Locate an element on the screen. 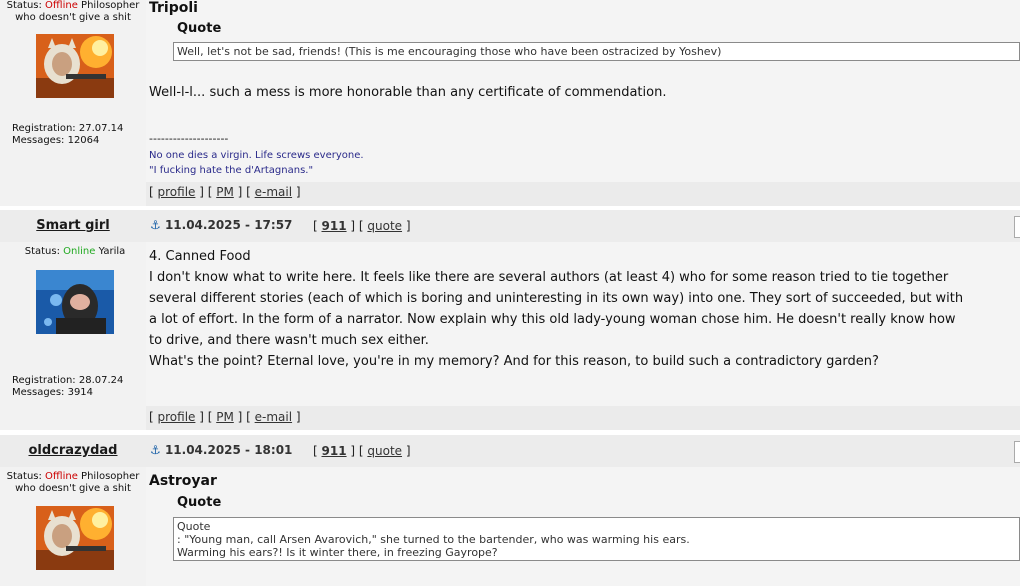 Image resolution: width=1020 pixels, height=586 pixels. post-title: 4. Canned Food is located at coordinates (200, 256).